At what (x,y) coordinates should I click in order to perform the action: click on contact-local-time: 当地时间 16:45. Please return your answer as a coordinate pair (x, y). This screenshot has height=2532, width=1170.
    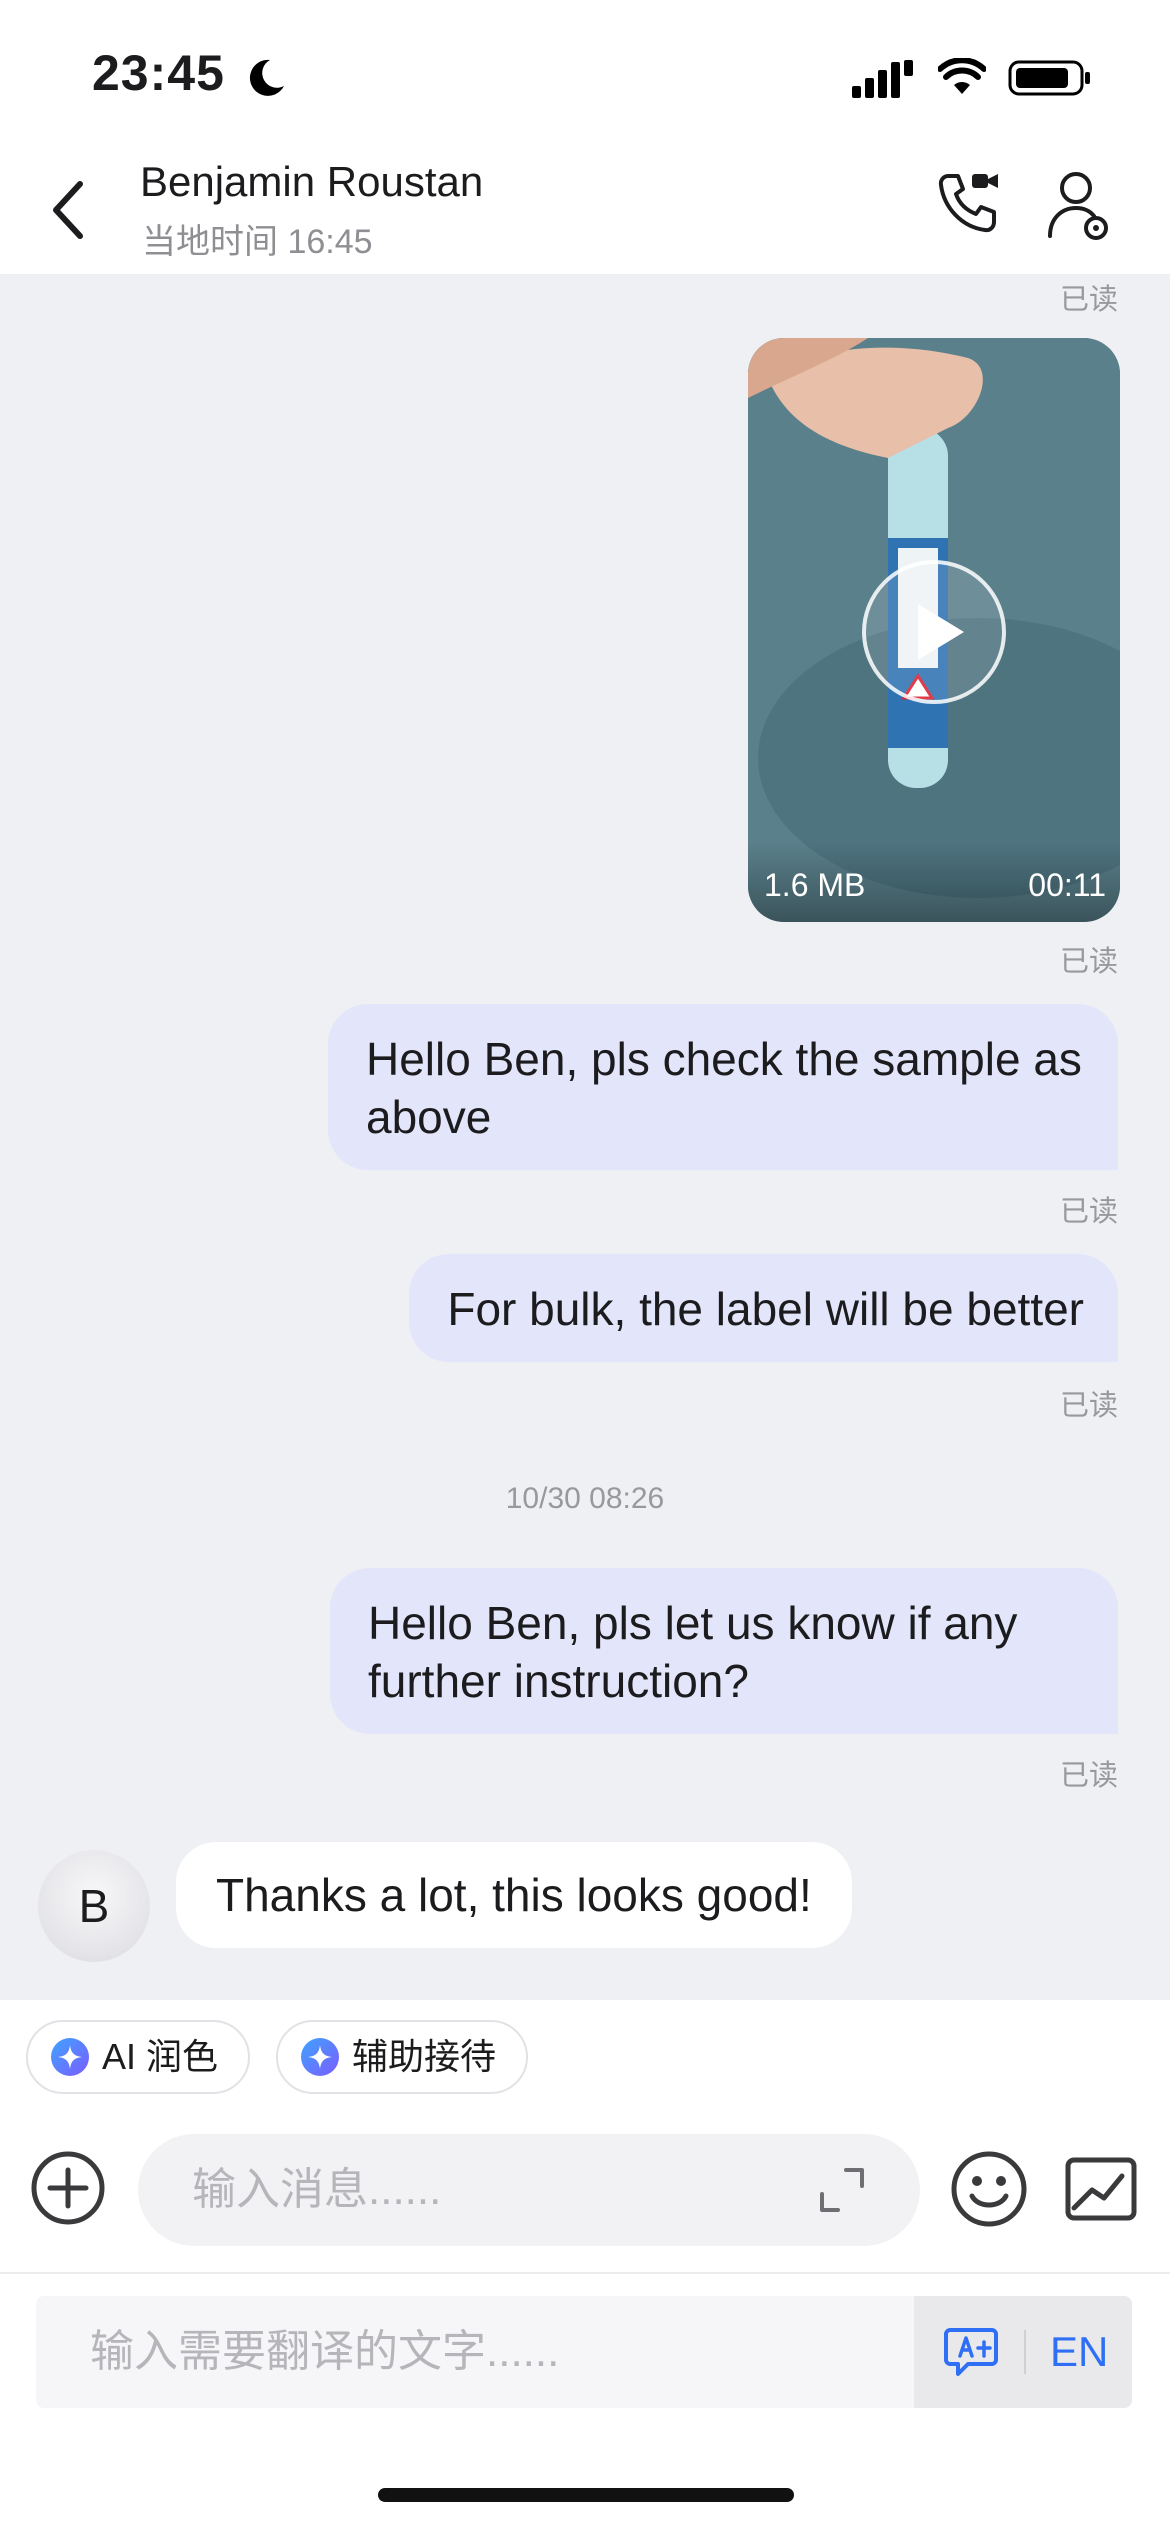
    Looking at the image, I should click on (257, 242).